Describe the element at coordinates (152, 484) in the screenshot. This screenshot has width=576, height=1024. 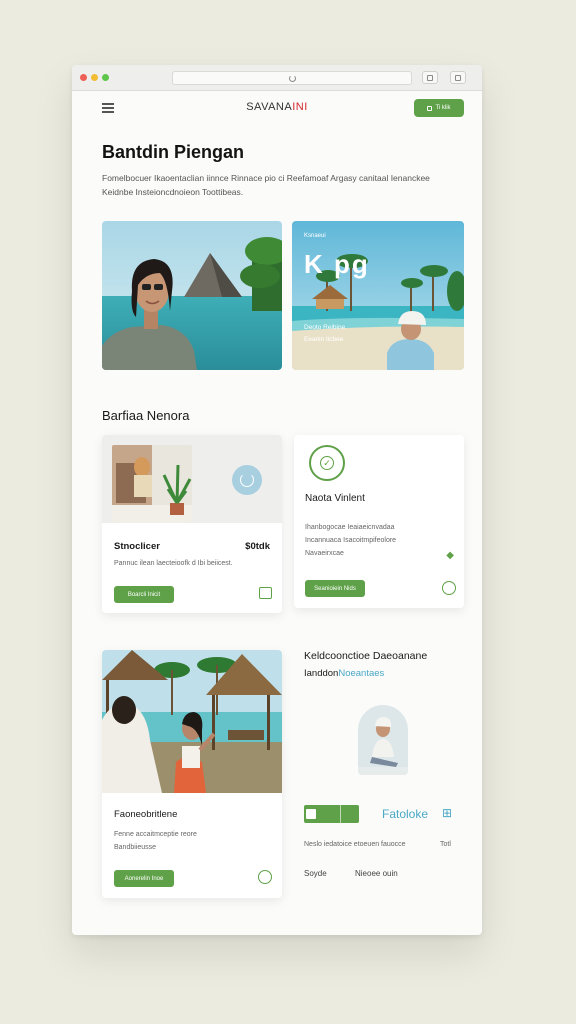
I see `card-image-room` at that location.